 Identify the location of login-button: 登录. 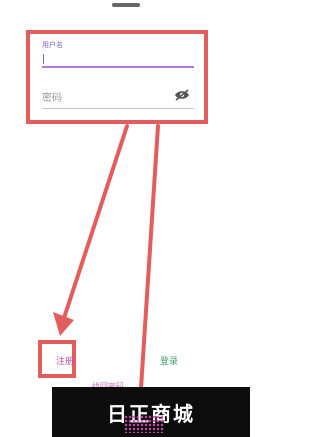
(169, 360).